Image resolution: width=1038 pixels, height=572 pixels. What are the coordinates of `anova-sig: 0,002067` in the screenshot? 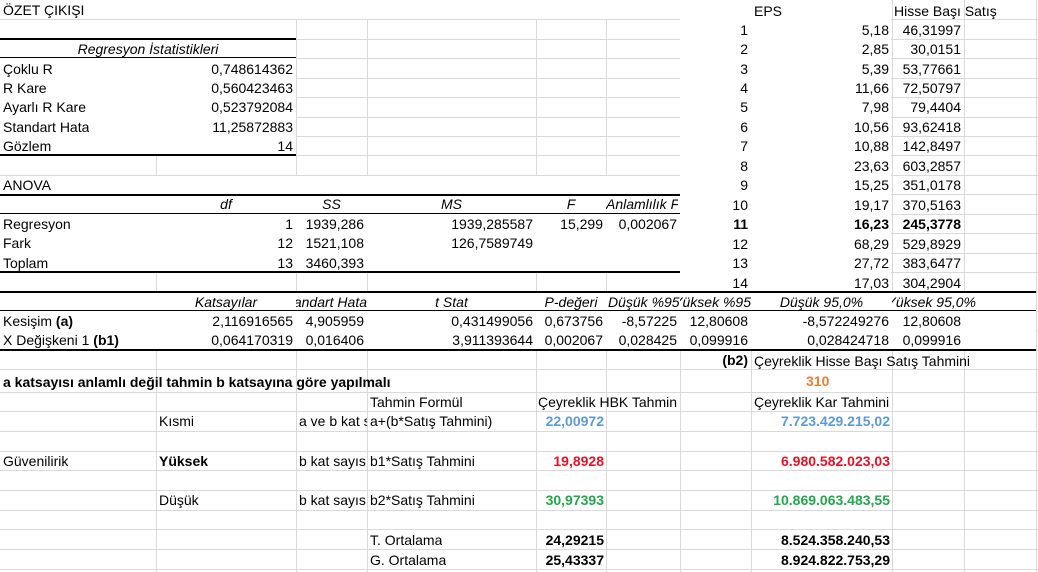 It's located at (647, 224).